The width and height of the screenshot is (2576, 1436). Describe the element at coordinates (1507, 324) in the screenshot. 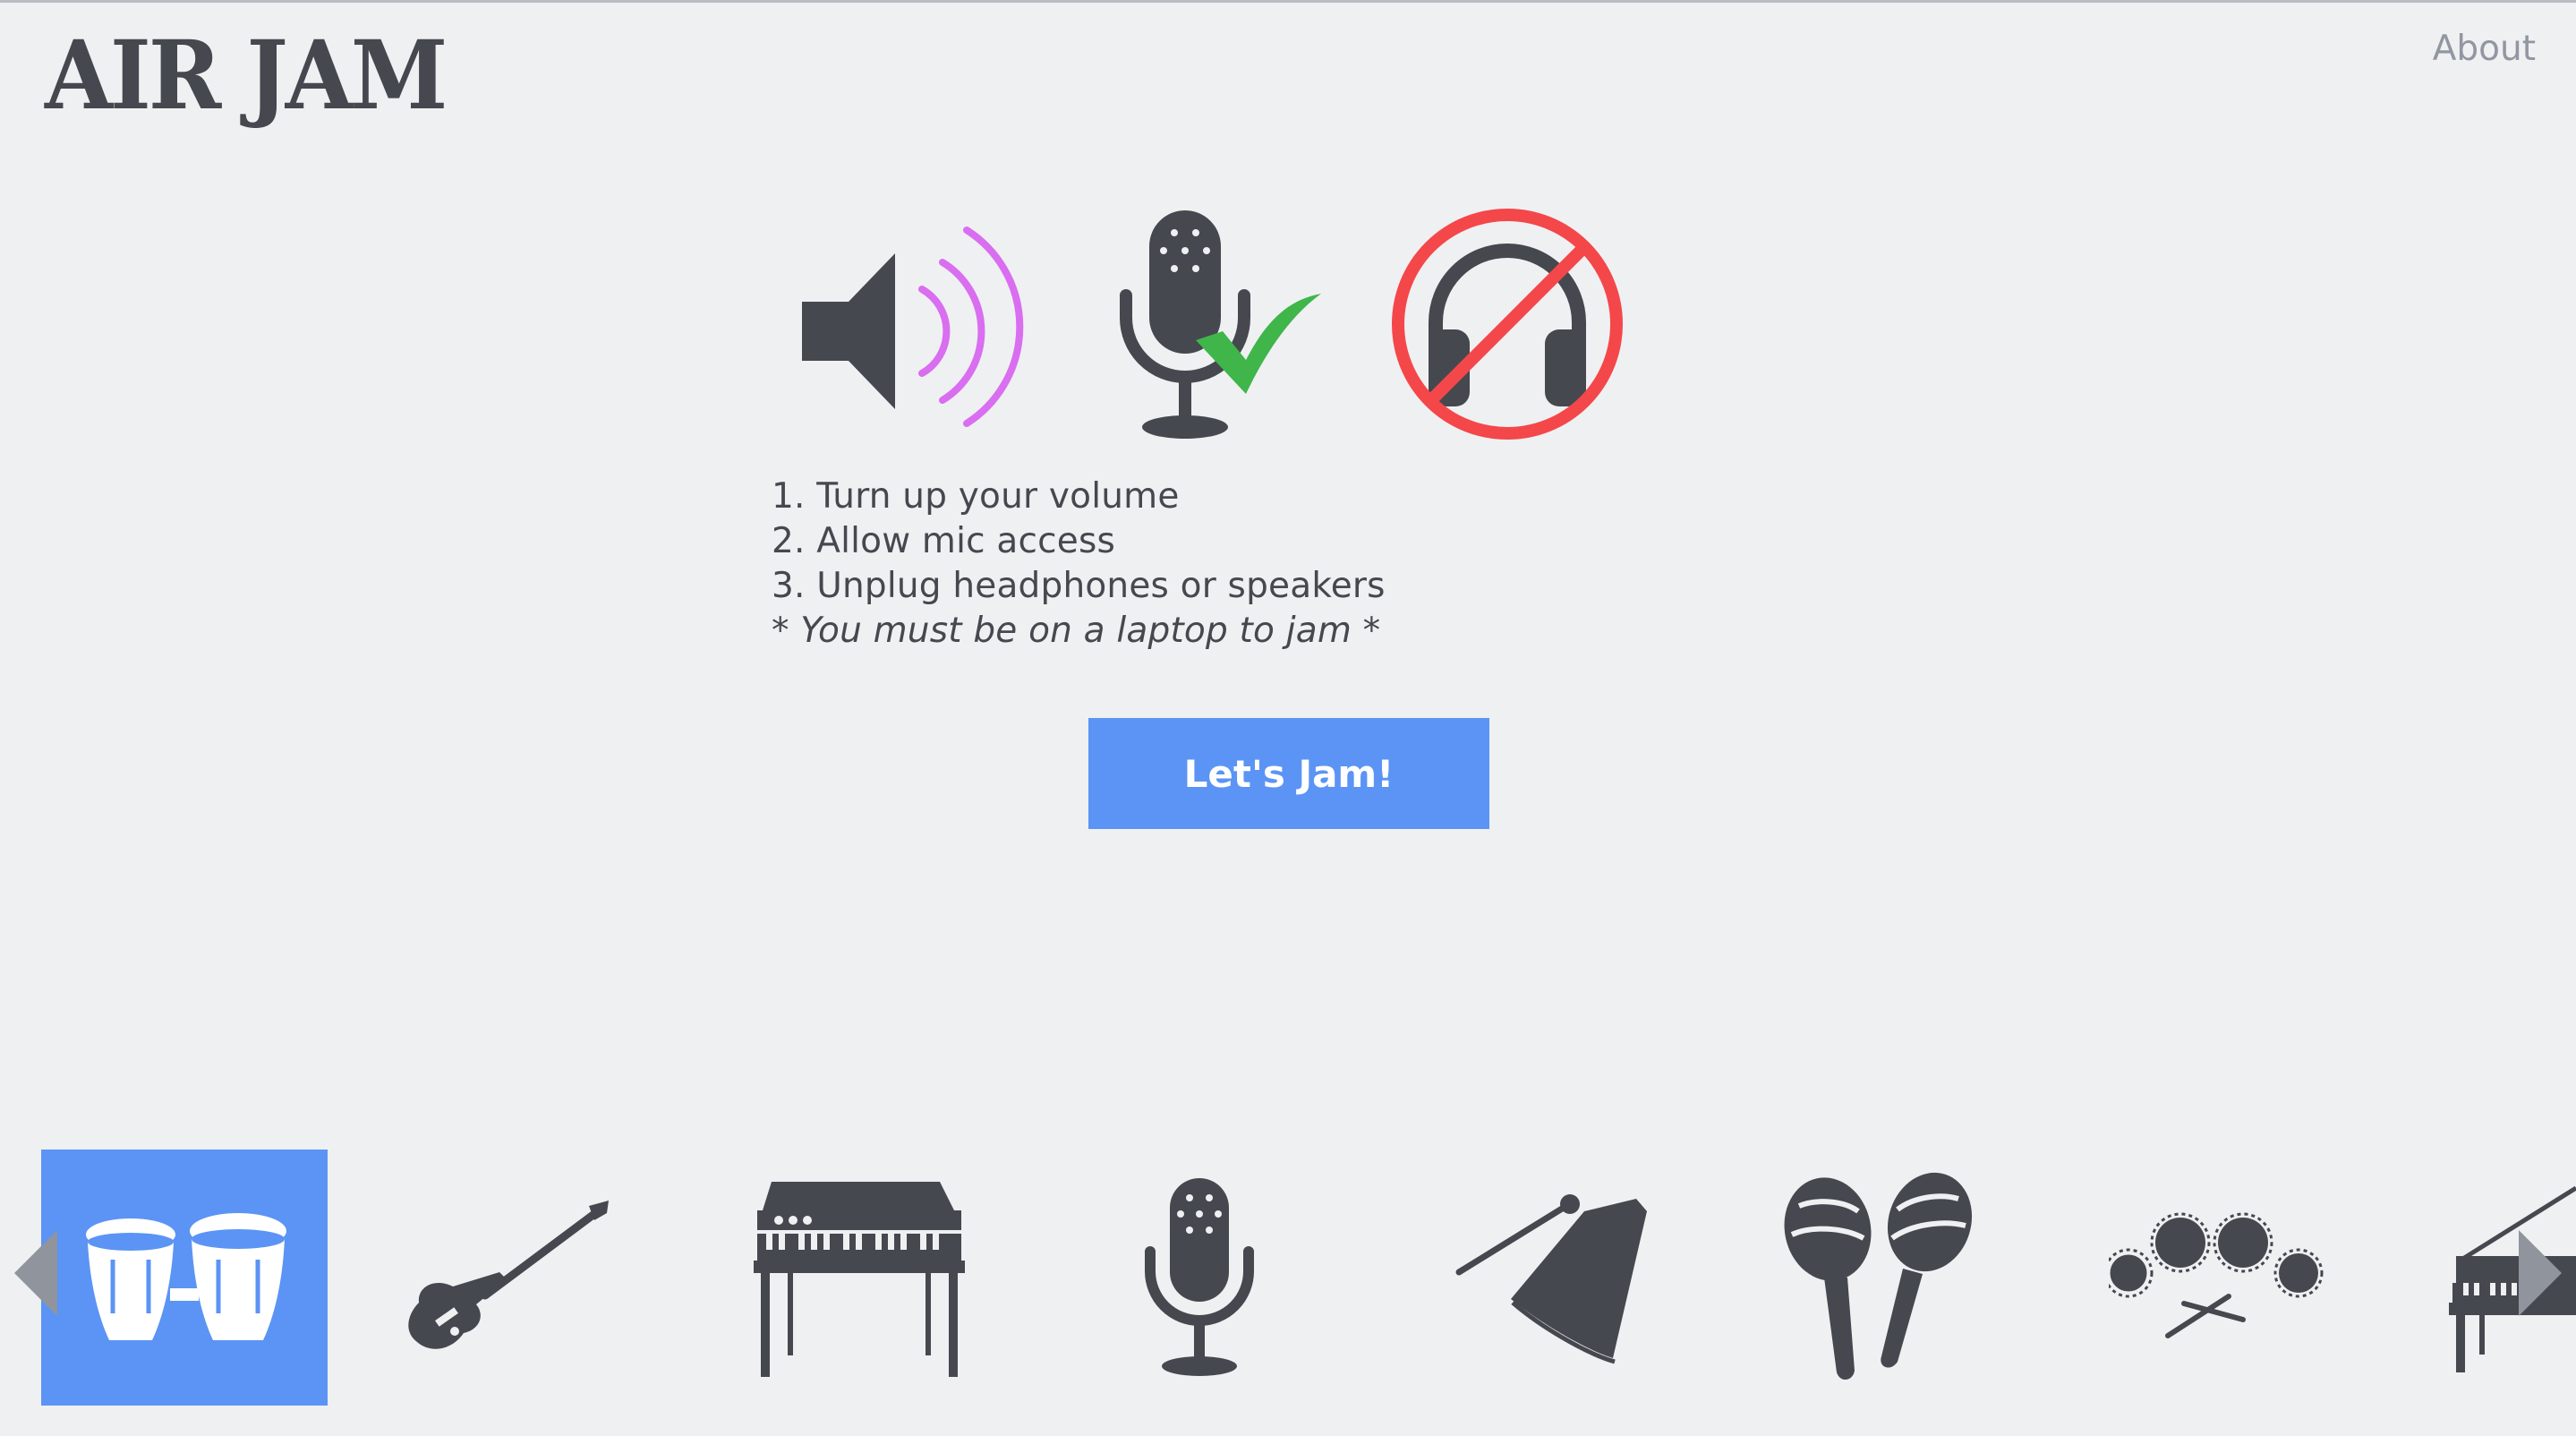

I see `no-headphones-icon` at that location.